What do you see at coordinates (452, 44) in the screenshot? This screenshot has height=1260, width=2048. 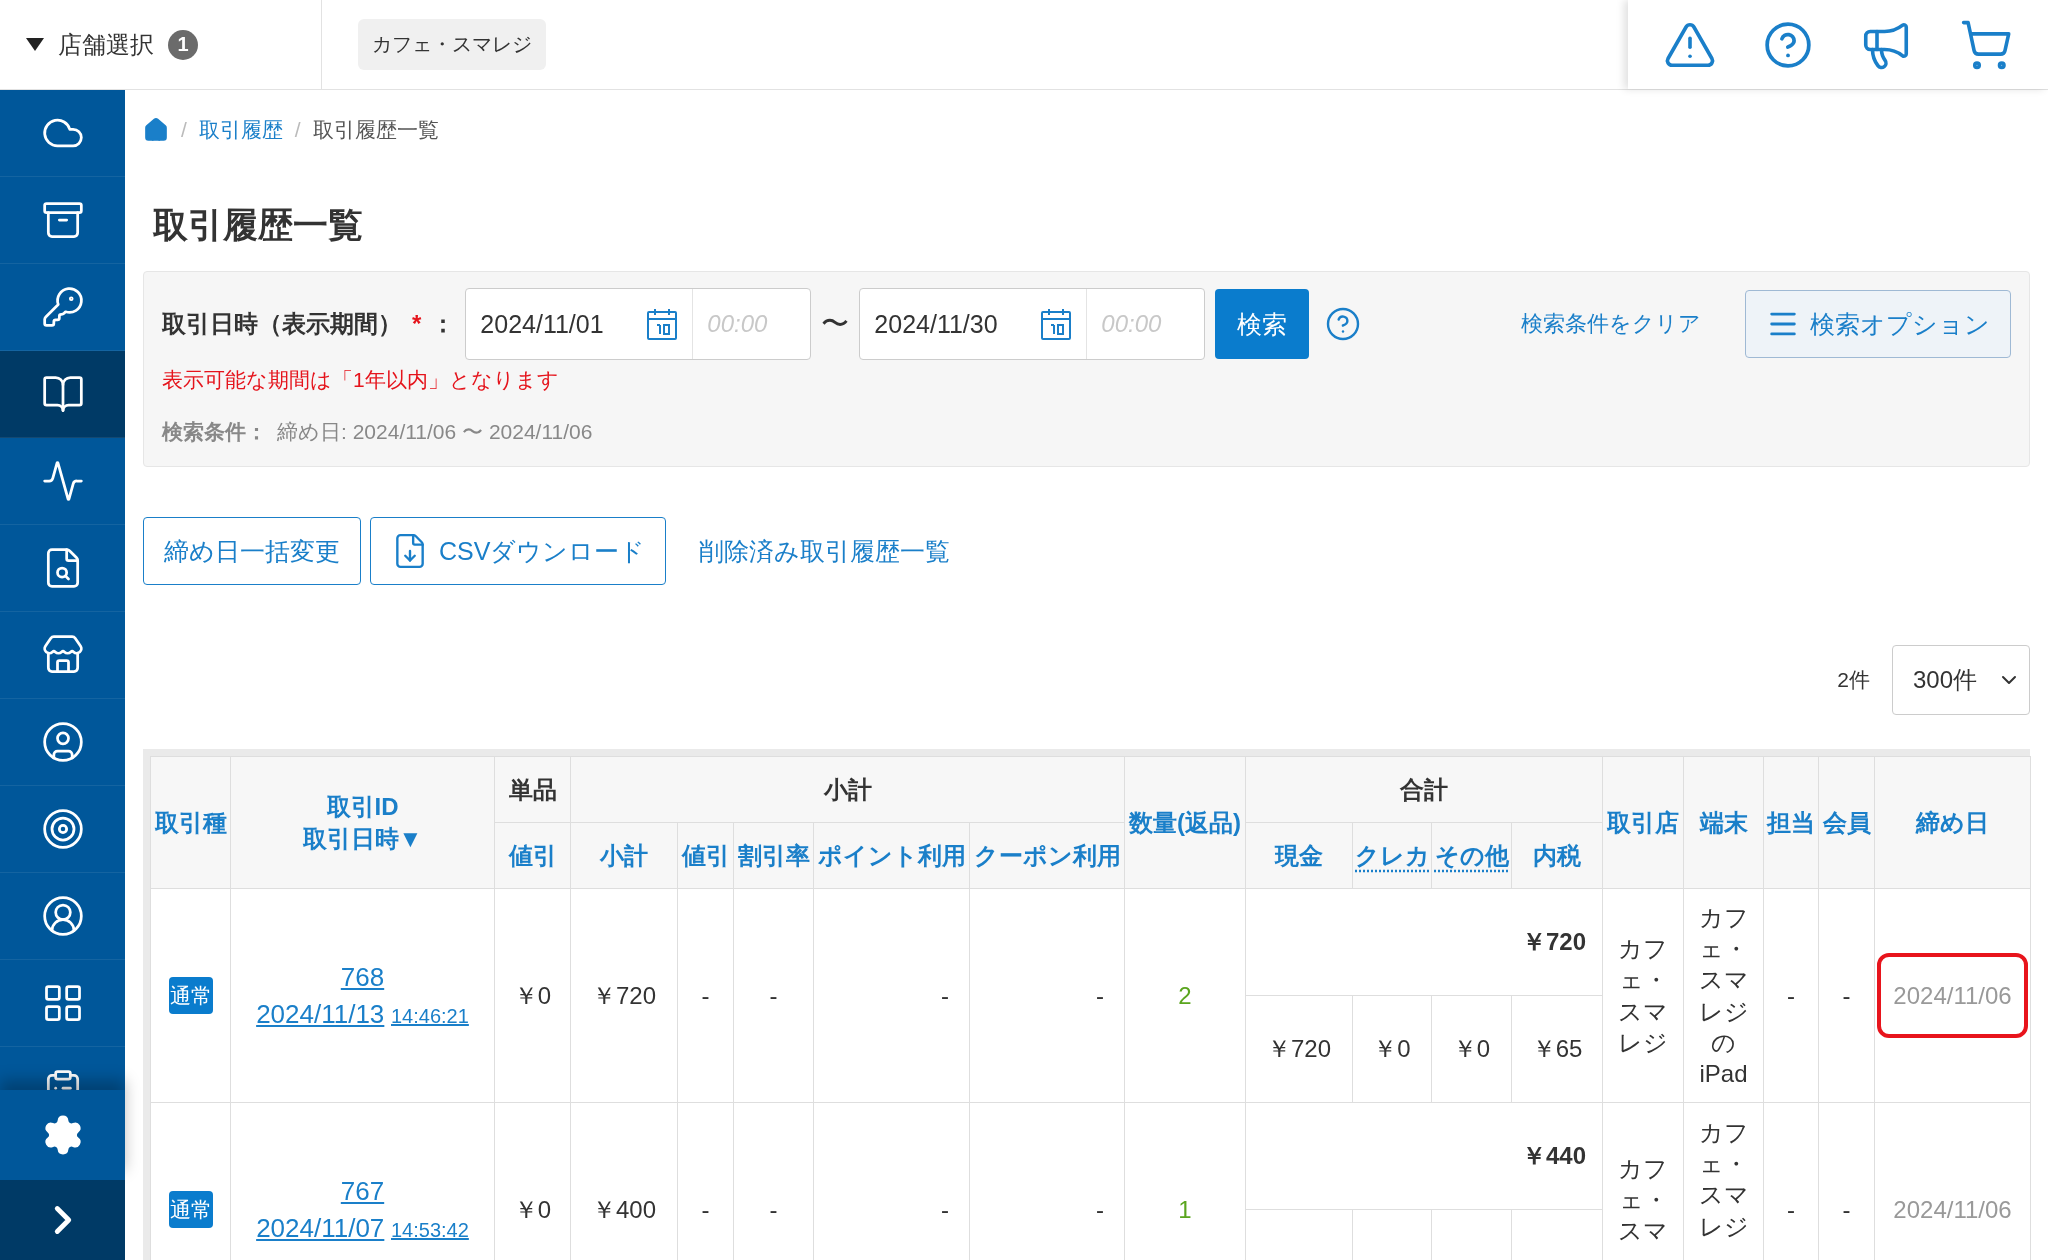 I see `store-chip: カフェ・スマレジ` at bounding box center [452, 44].